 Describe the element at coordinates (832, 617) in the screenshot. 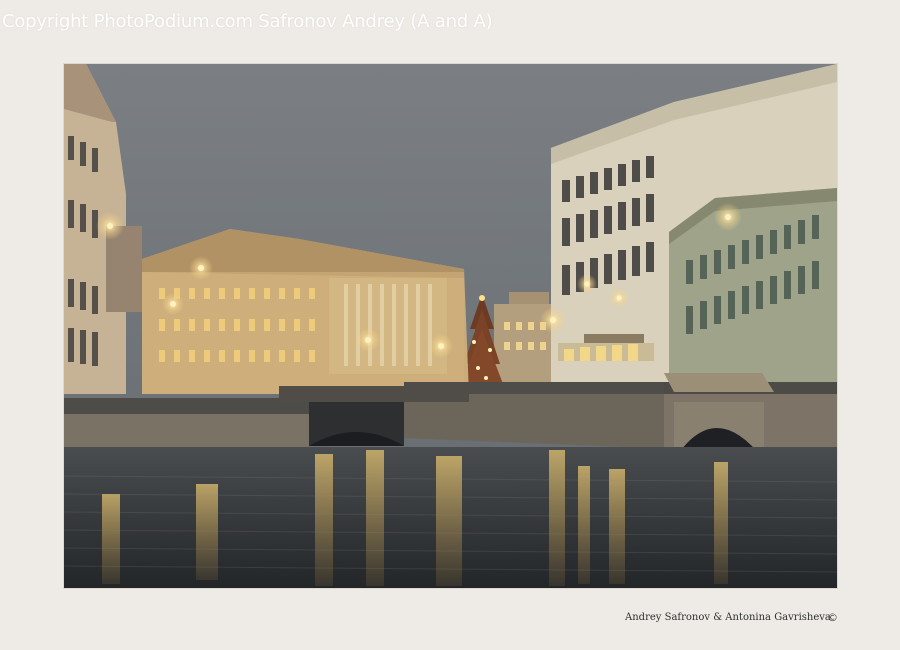

I see `copyright-icon: ©` at that location.